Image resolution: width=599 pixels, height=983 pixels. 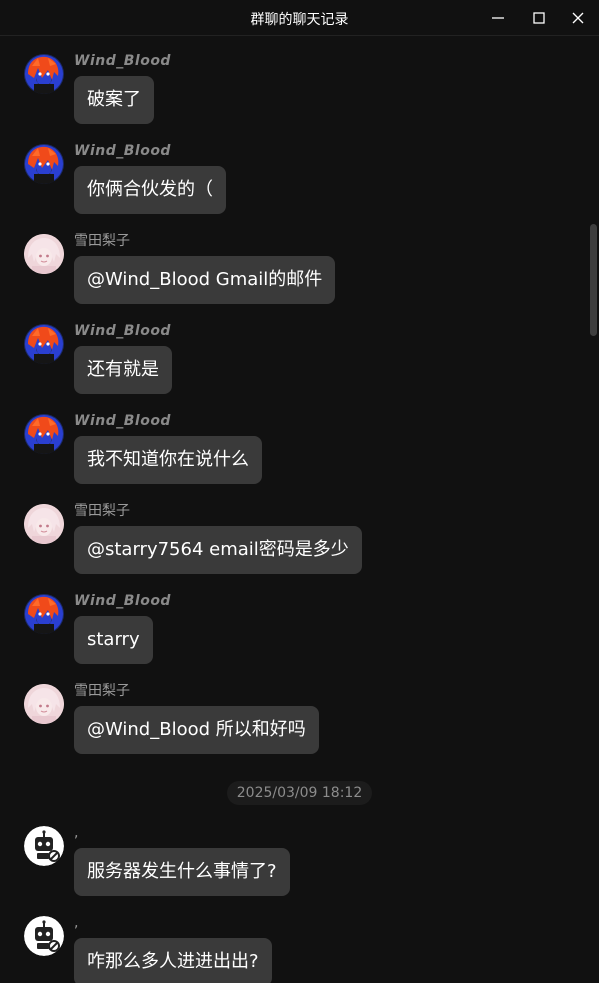 What do you see at coordinates (284, 89) in the screenshot?
I see `message-item: Wind_Blood 破案了` at bounding box center [284, 89].